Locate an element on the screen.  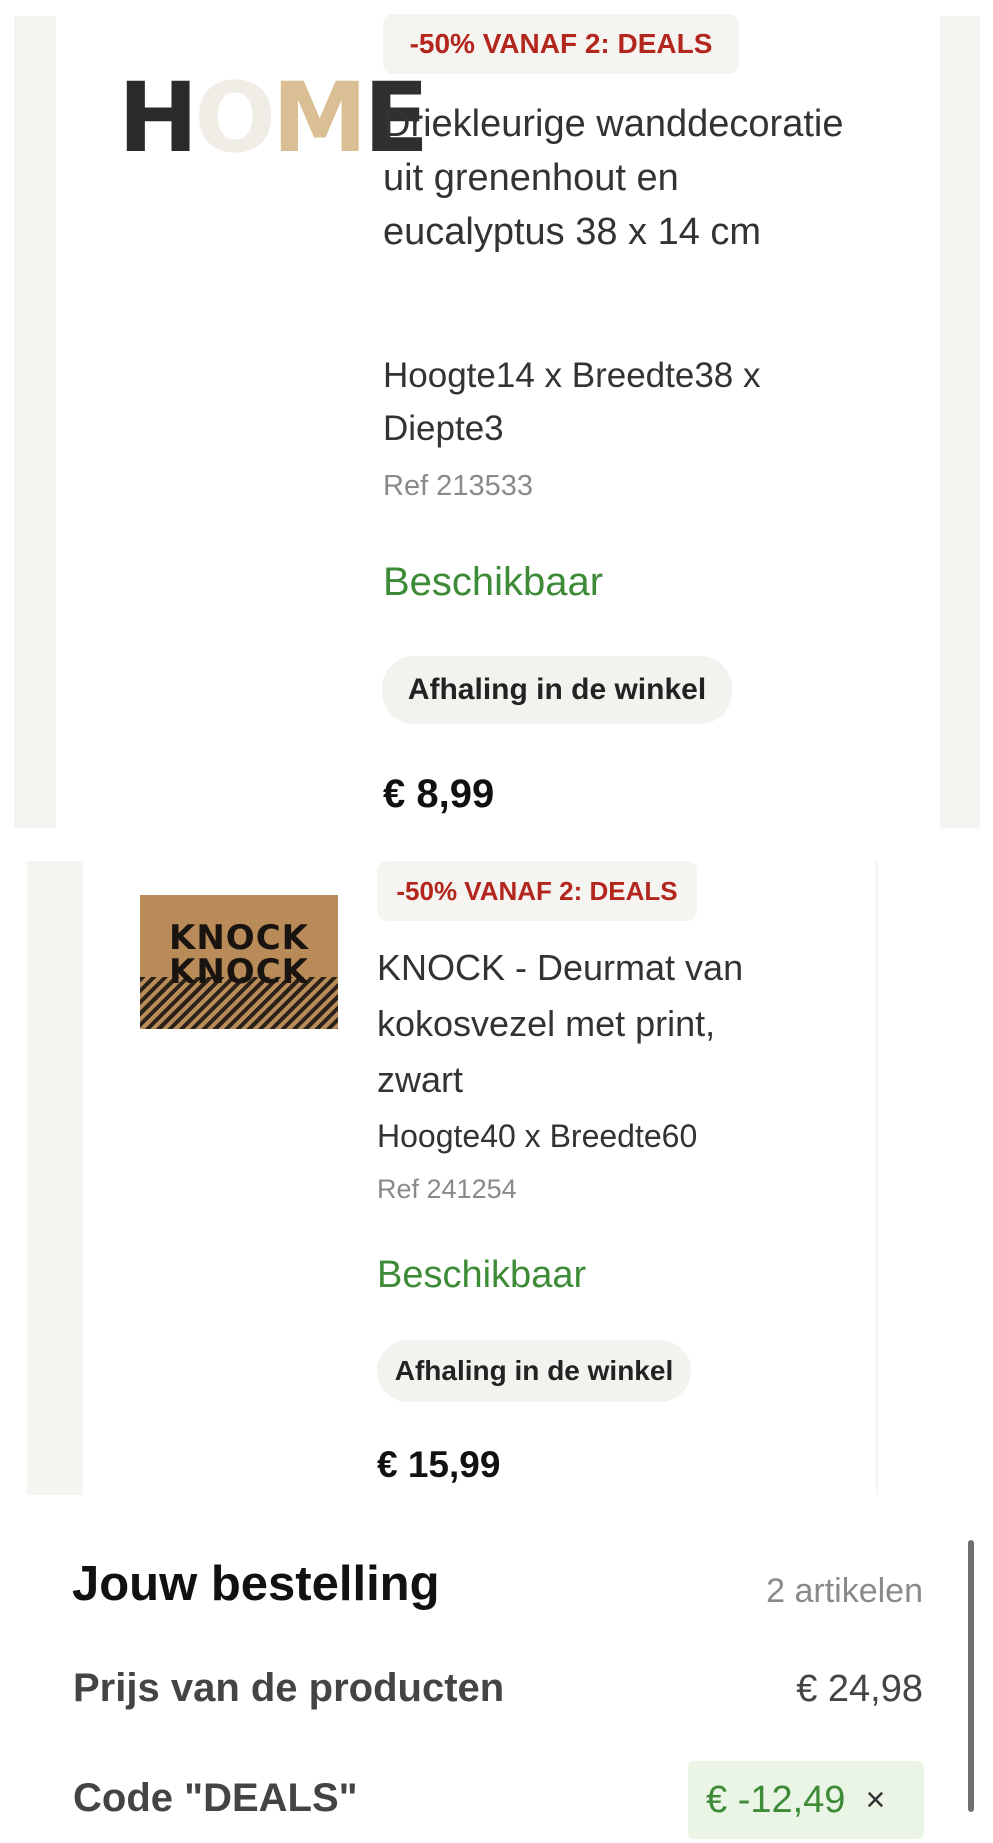
card-divider is located at coordinates (877, 1178).